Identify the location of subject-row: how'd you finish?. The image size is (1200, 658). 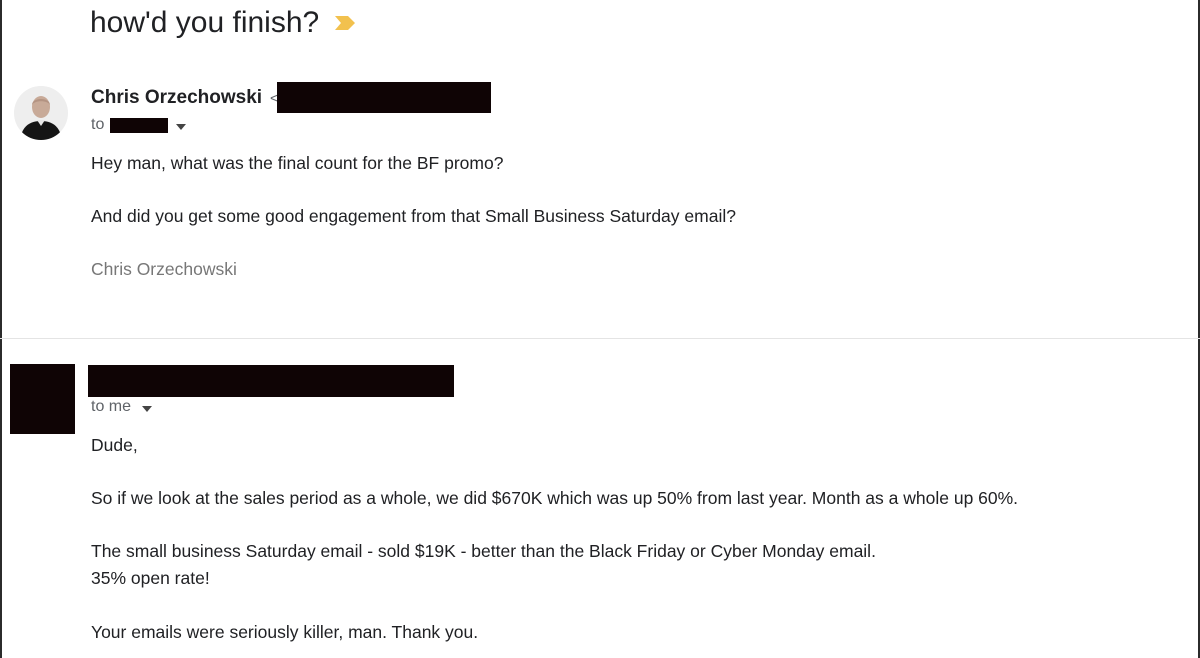
(223, 23).